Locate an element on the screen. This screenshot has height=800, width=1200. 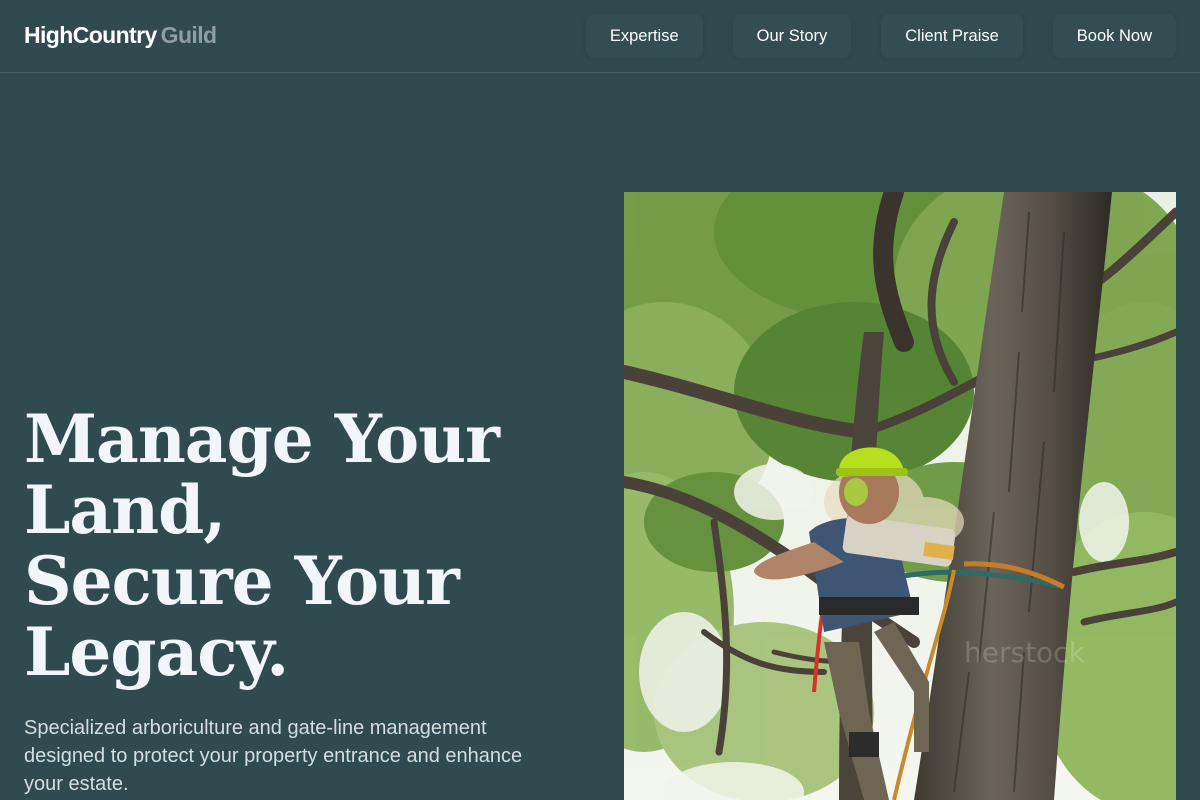
brand-logo: HighCountry Guild is located at coordinates (120, 35).